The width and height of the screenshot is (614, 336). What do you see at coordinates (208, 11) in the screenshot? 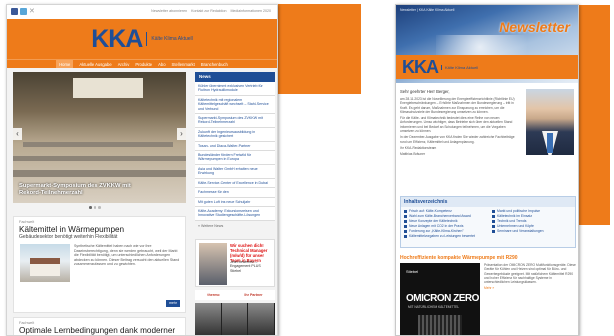
I see `toplink-contact: Kontakt zur Redaktion` at bounding box center [208, 11].